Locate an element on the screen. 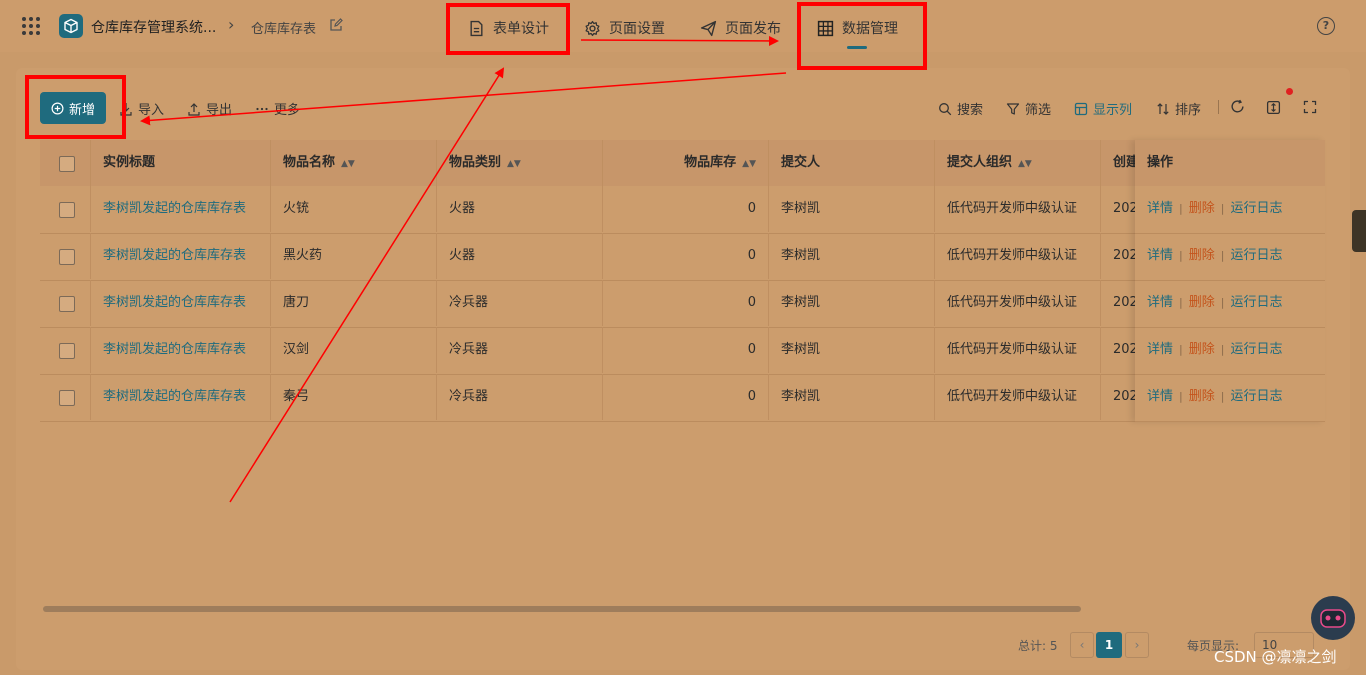 The height and width of the screenshot is (675, 1366). filter-icon is located at coordinates (1013, 108).